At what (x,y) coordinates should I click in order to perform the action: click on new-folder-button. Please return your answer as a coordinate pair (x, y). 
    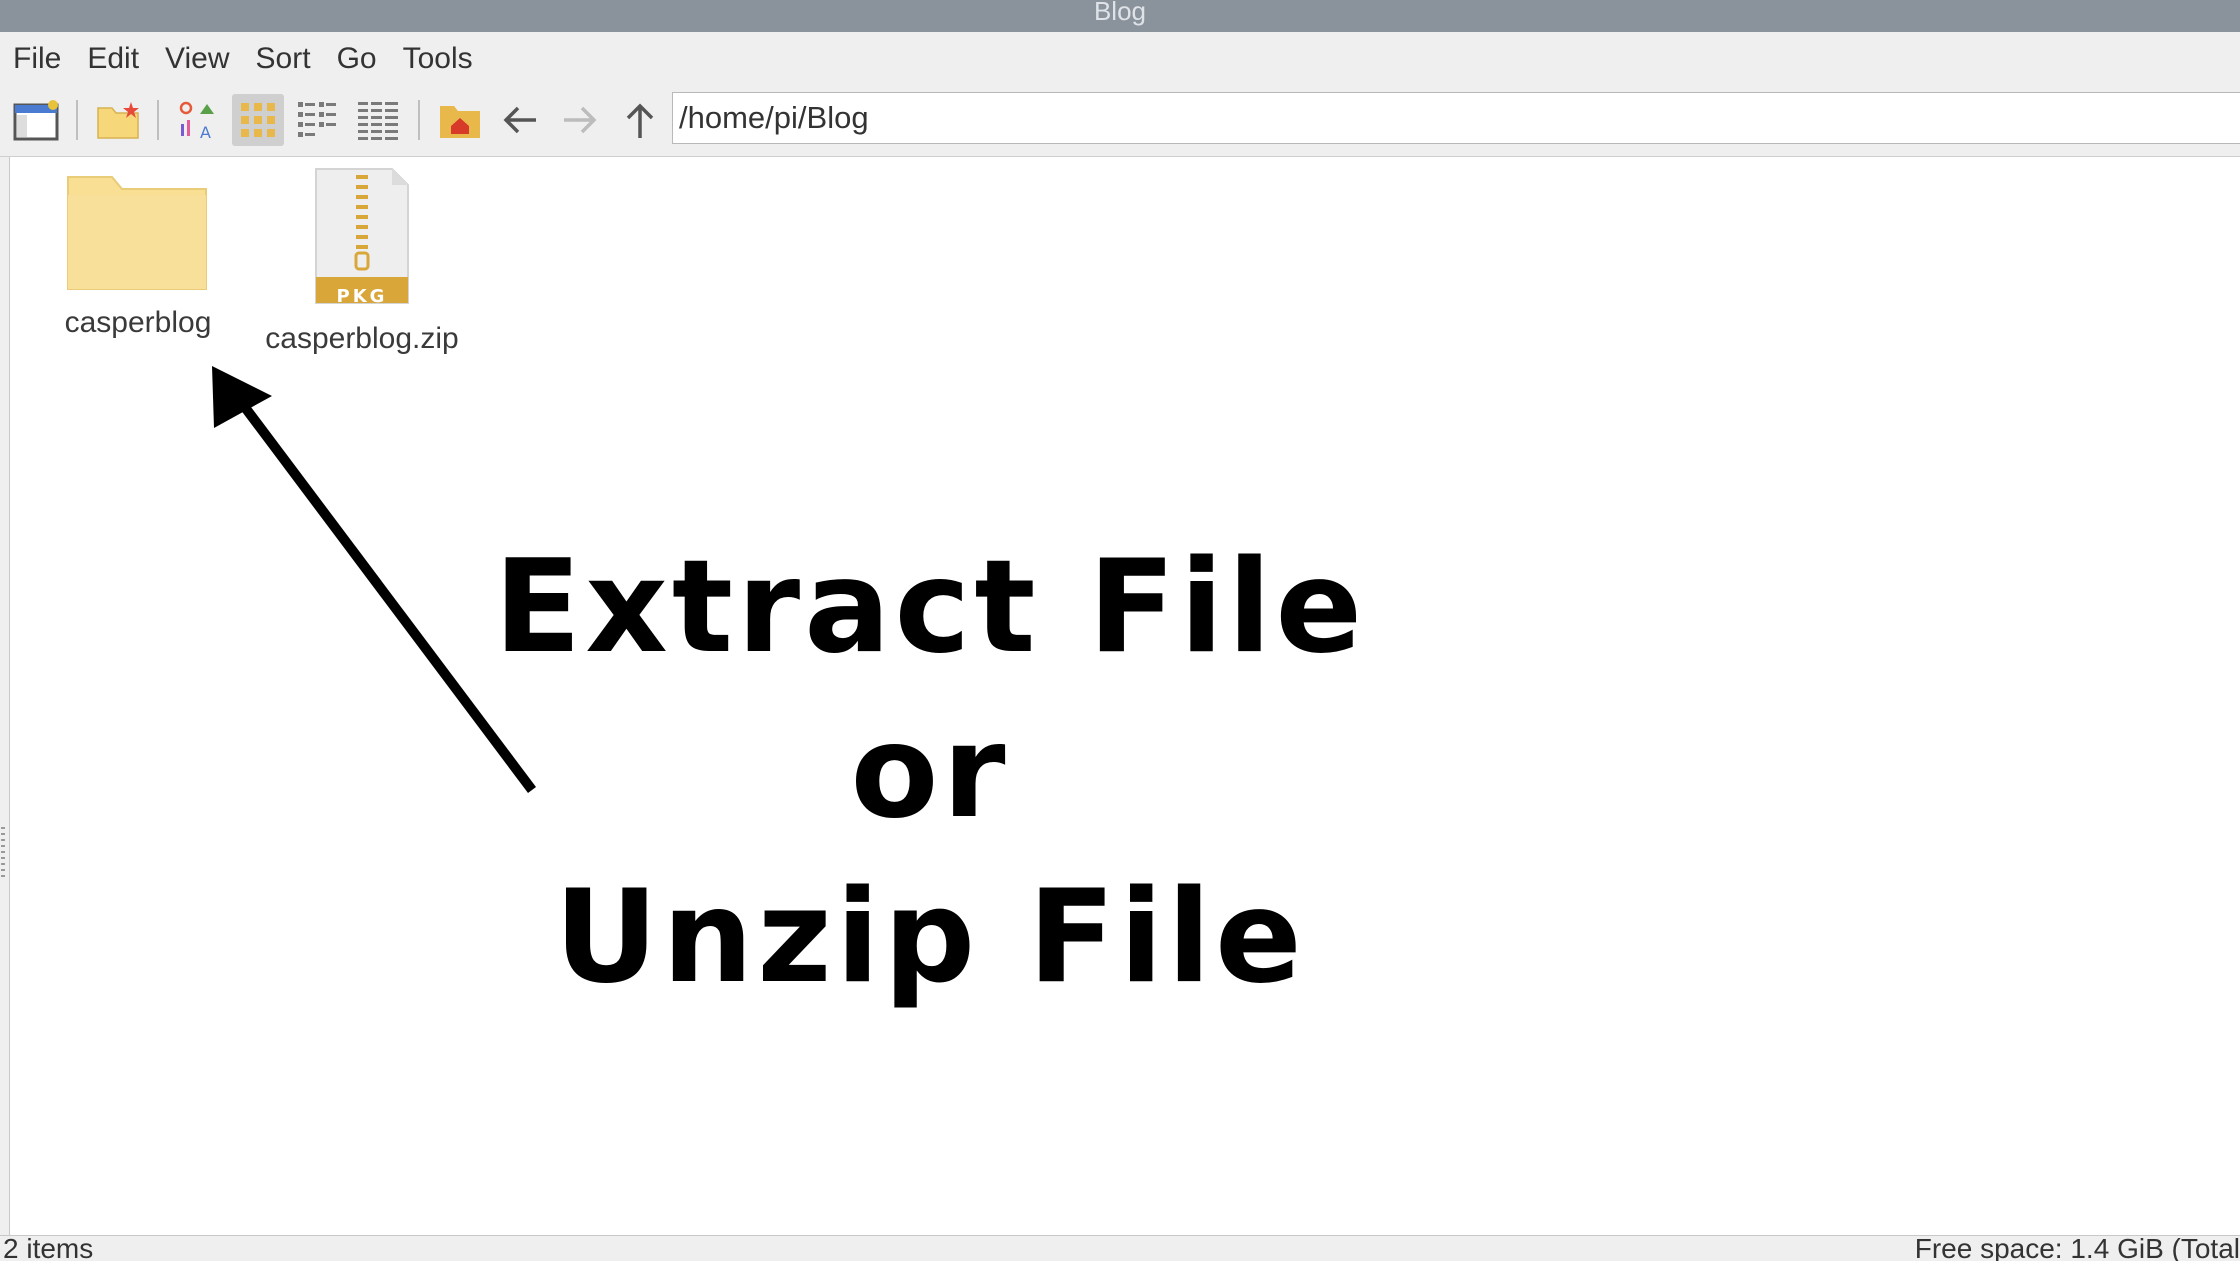
    Looking at the image, I should click on (118, 120).